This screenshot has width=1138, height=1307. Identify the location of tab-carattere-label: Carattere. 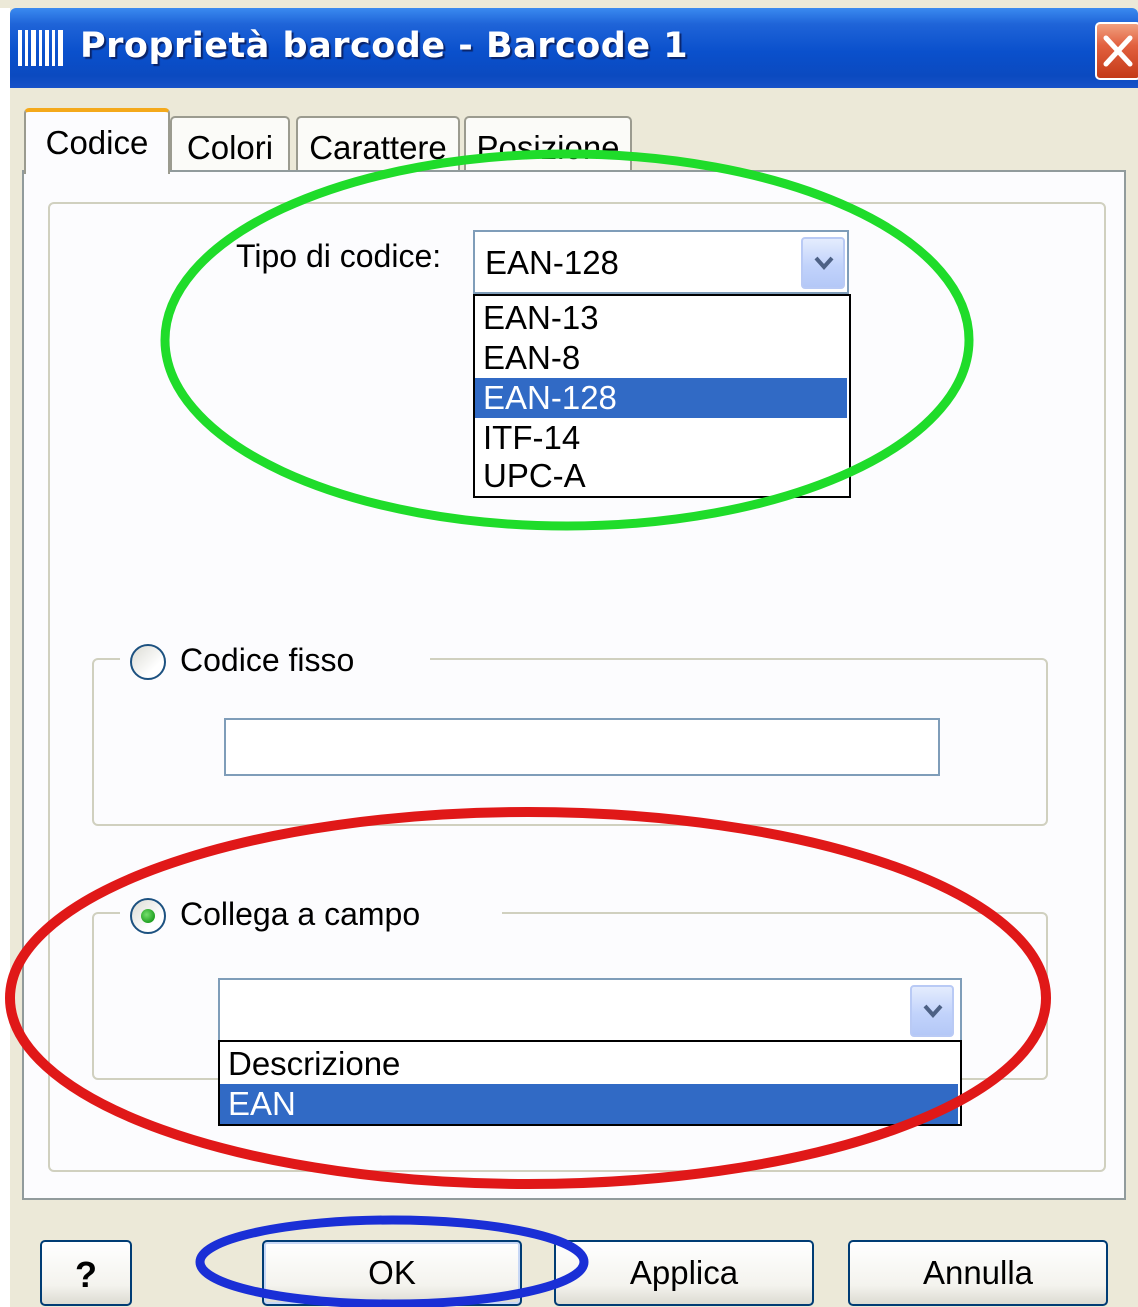
(378, 147).